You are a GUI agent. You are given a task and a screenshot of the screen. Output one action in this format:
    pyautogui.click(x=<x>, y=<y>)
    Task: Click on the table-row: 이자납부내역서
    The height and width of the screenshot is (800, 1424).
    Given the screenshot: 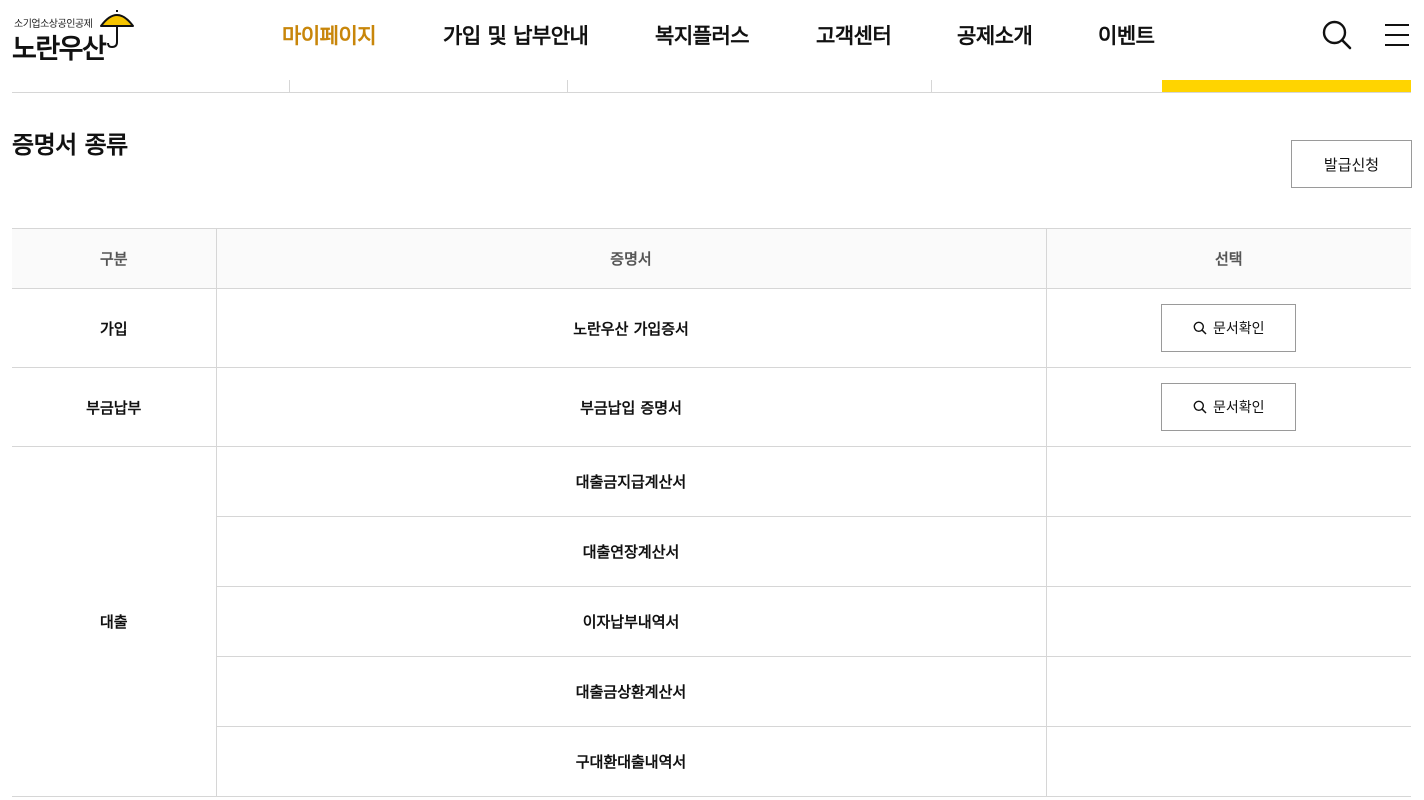 What is the action you would take?
    pyautogui.click(x=711, y=621)
    